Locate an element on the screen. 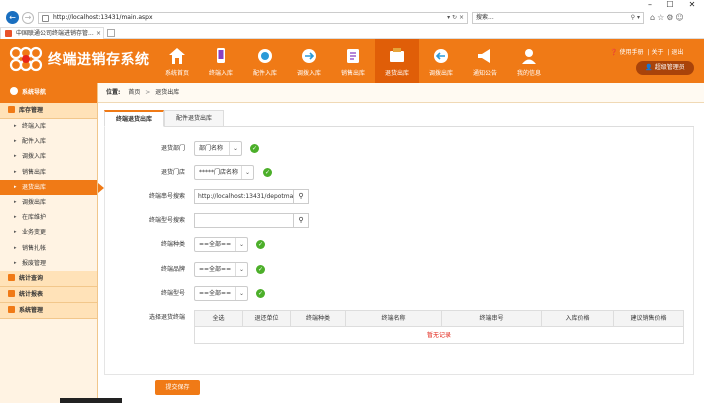 This screenshot has width=704, height=403. top-links: ❓ 使用手册 | 关于 | 退出 is located at coordinates (647, 52).